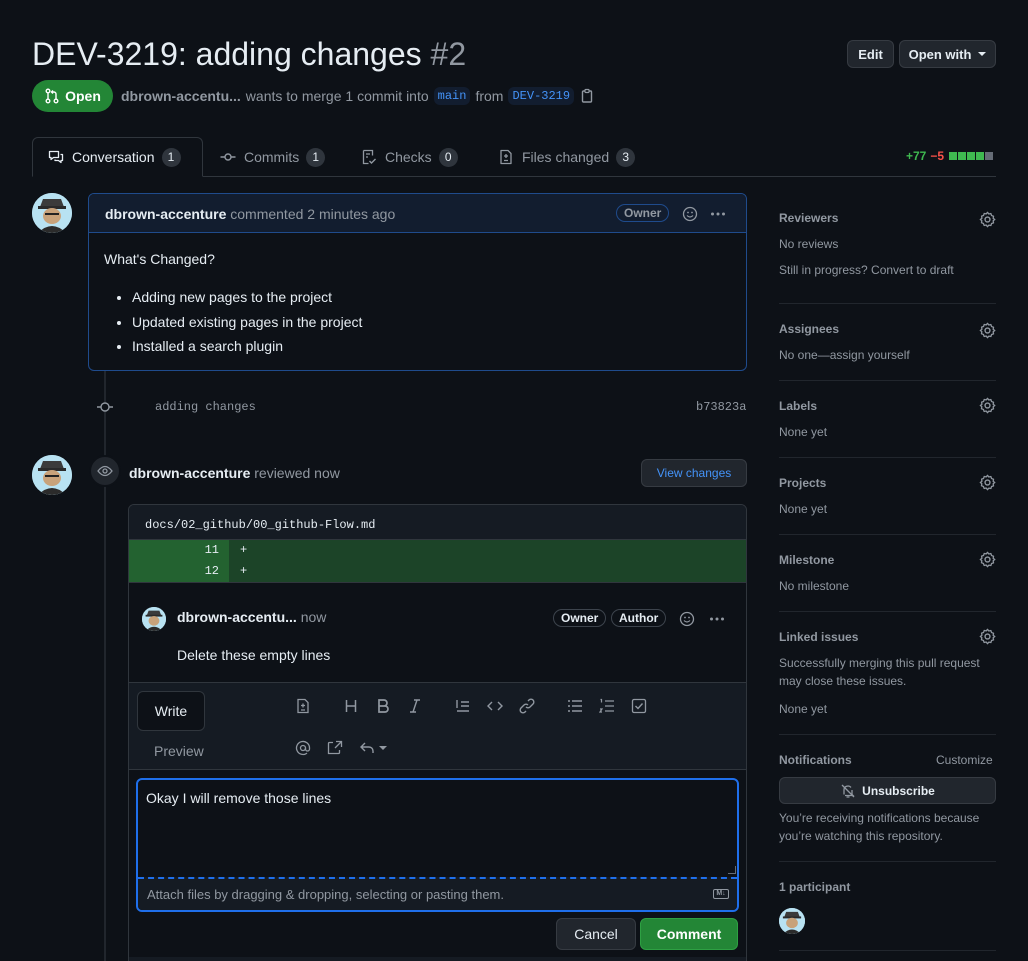 This screenshot has height=961, width=1028. What do you see at coordinates (527, 706) in the screenshot?
I see `link-icon` at bounding box center [527, 706].